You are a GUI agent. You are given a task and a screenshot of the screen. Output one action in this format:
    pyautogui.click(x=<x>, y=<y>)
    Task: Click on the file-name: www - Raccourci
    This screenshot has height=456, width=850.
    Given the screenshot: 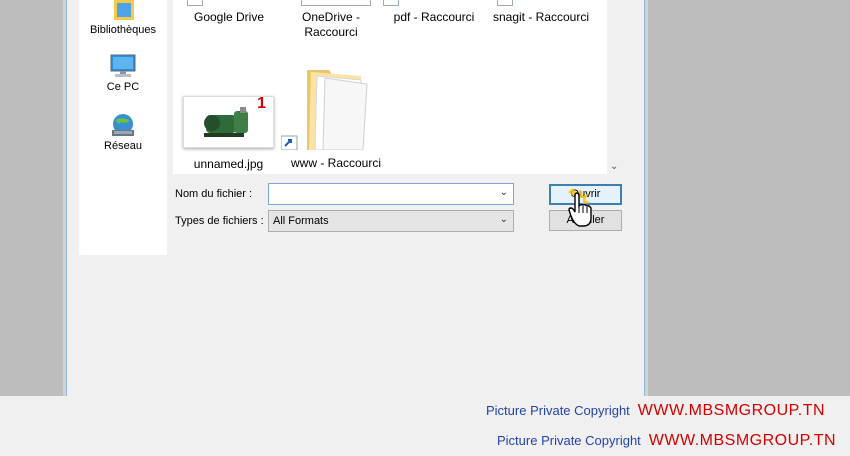 What is the action you would take?
    pyautogui.click(x=335, y=163)
    